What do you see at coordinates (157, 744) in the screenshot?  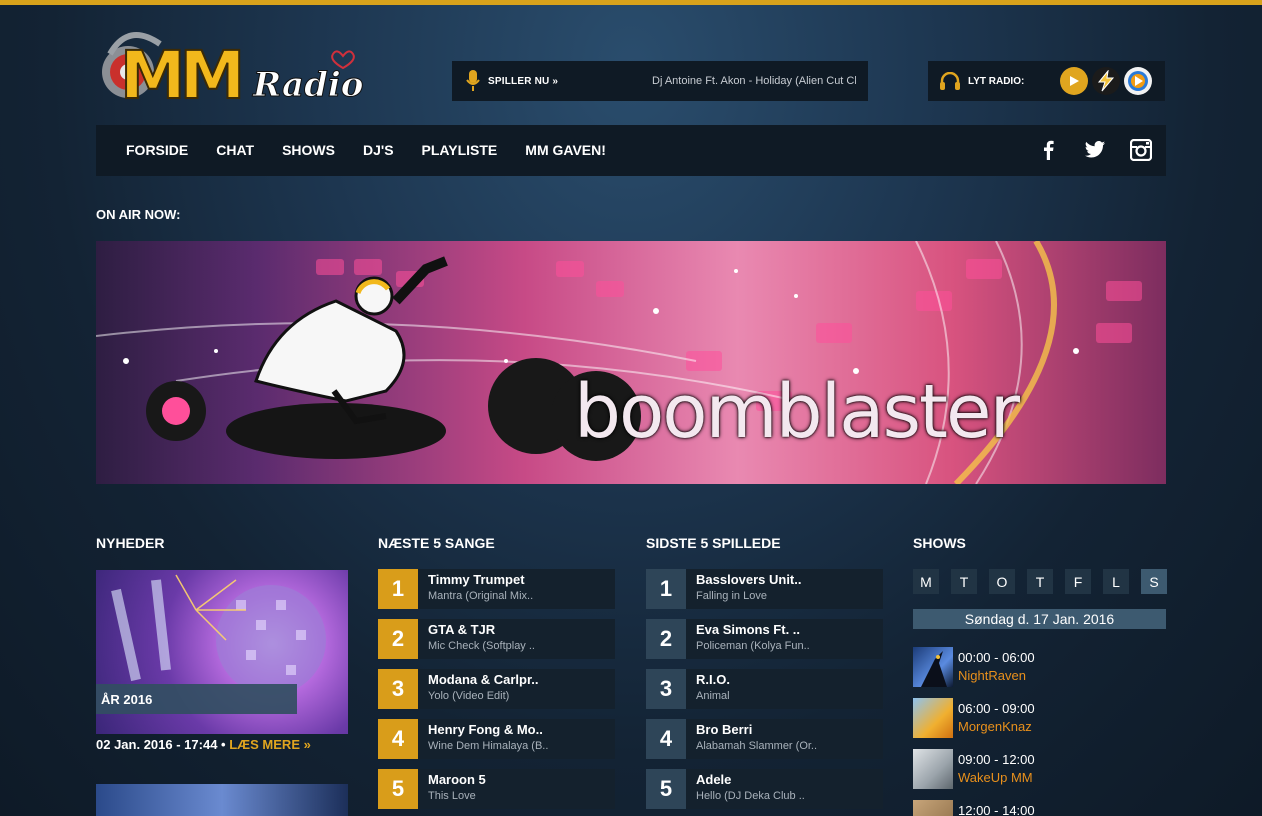 I see `news-date: 02 Jan. 2016 - 17:44` at bounding box center [157, 744].